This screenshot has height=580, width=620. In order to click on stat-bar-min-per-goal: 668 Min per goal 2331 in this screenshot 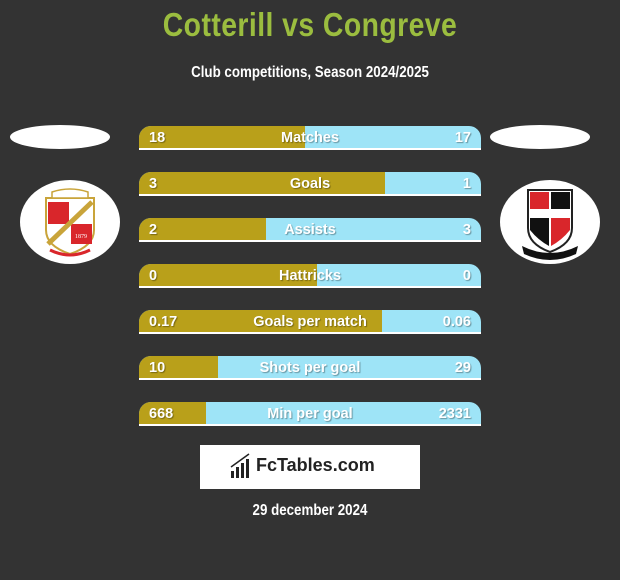, I will do `click(310, 414)`.